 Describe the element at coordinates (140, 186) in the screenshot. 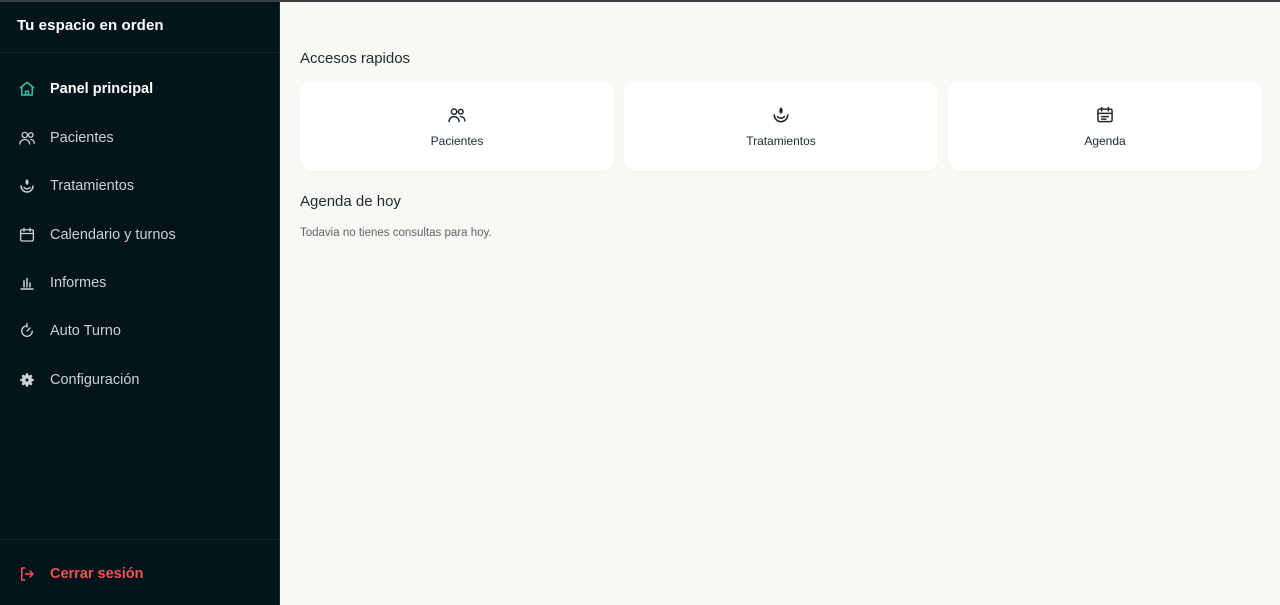

I see `sidebar-item-tratamientos: Tratamientos` at that location.